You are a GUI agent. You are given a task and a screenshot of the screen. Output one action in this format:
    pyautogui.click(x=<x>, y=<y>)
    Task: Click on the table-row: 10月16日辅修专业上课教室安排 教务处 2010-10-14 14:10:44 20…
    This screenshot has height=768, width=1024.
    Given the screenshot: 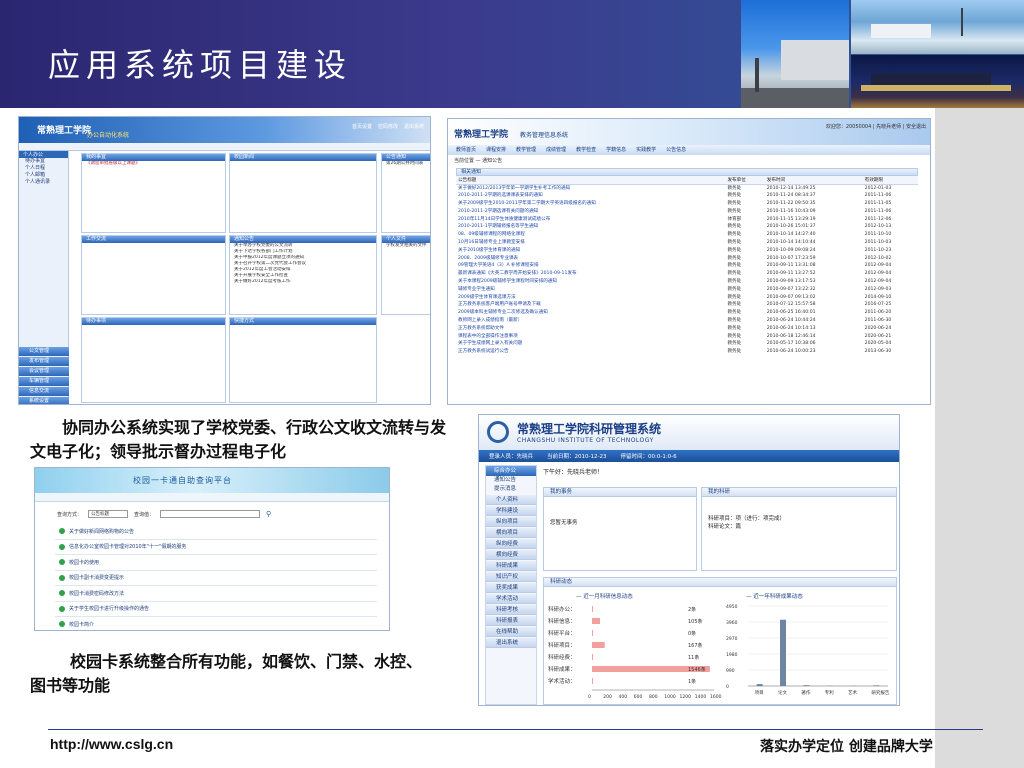 What is the action you would take?
    pyautogui.click(x=687, y=243)
    